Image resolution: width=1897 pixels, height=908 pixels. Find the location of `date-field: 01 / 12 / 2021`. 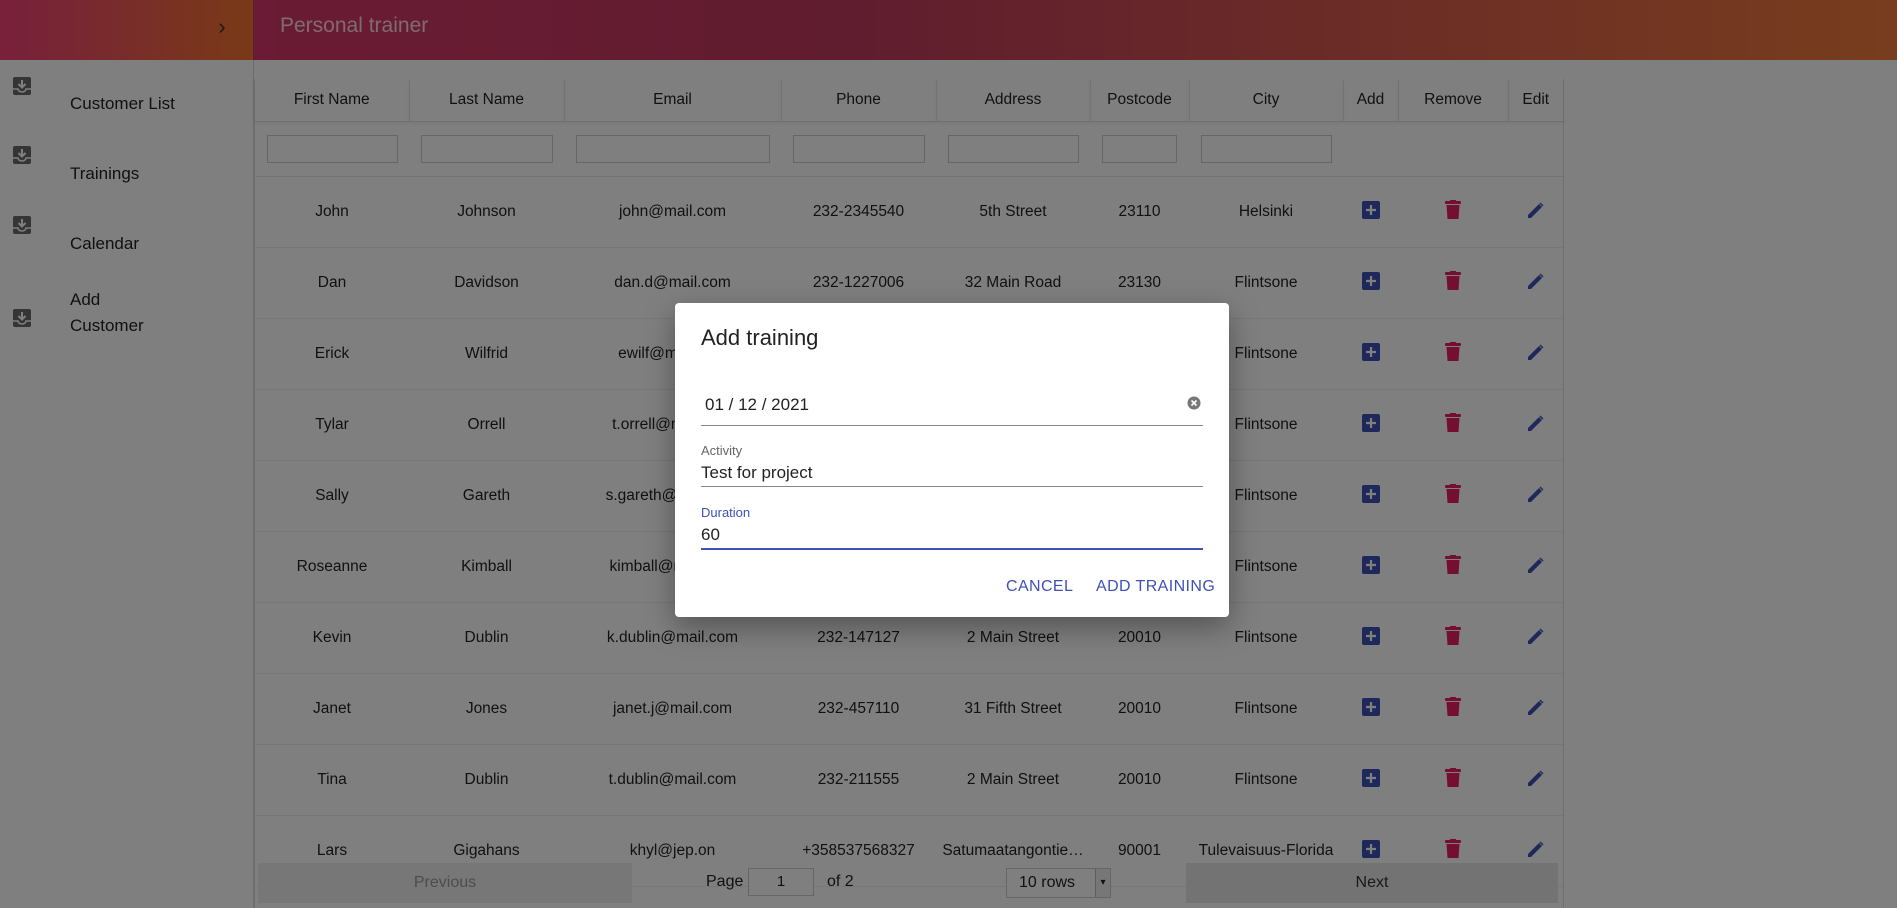

date-field: 01 / 12 / 2021 is located at coordinates (952, 405).